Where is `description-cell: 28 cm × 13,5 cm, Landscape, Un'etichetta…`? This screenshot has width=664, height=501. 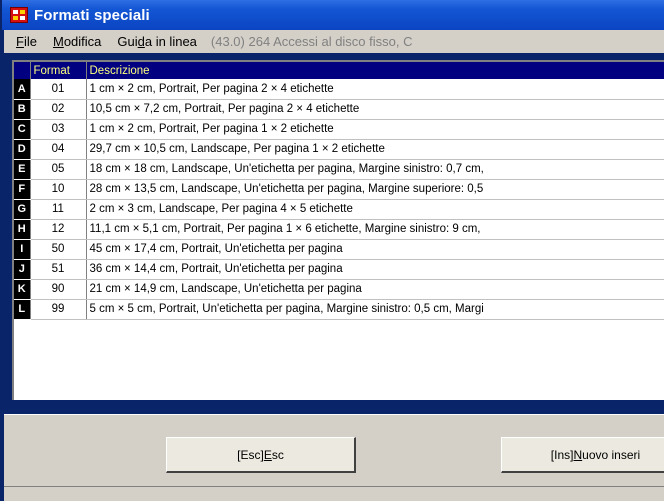
description-cell: 28 cm × 13,5 cm, Landscape, Un'etichetta… is located at coordinates (375, 189).